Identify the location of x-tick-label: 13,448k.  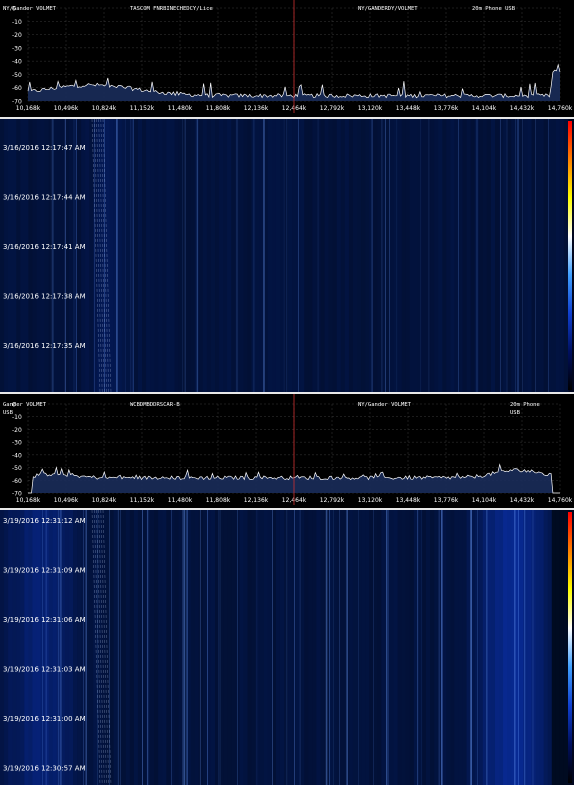
(408, 500).